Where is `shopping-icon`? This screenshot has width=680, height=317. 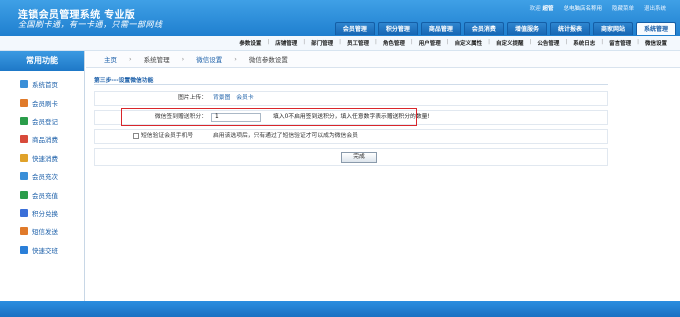 shopping-icon is located at coordinates (24, 139).